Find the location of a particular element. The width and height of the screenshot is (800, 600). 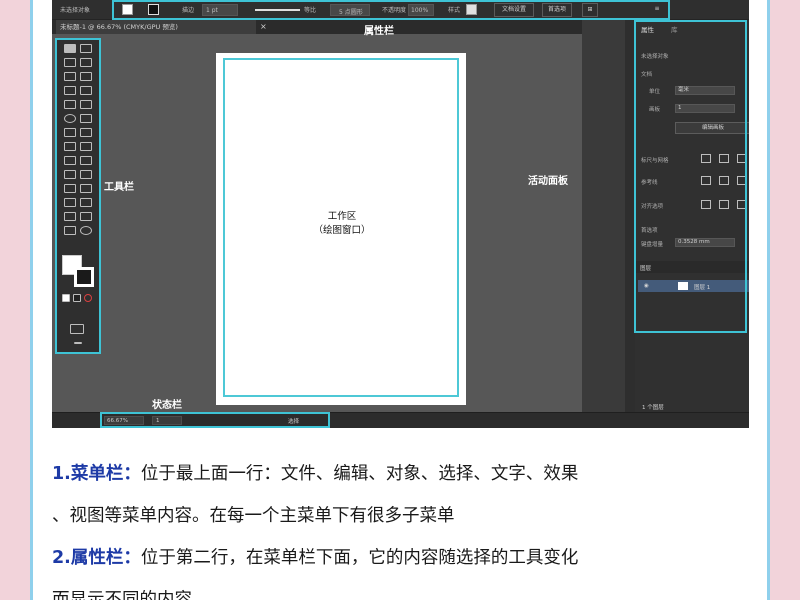

property-bar-highlight is located at coordinates (391, 10).